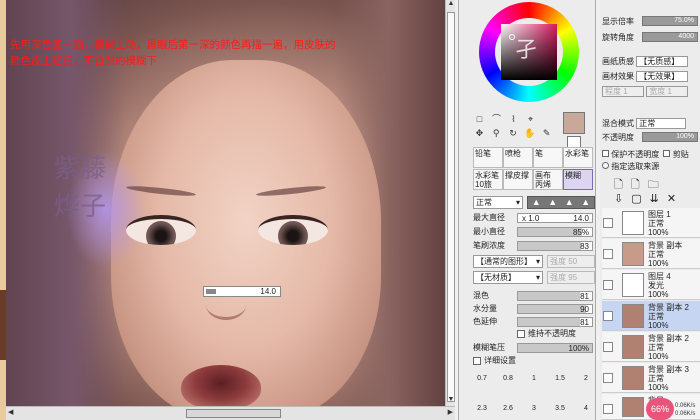 The width and height of the screenshot is (700, 420). I want to click on canvas-horizontal-scrollbar: ◀ ▶, so click(230, 413).